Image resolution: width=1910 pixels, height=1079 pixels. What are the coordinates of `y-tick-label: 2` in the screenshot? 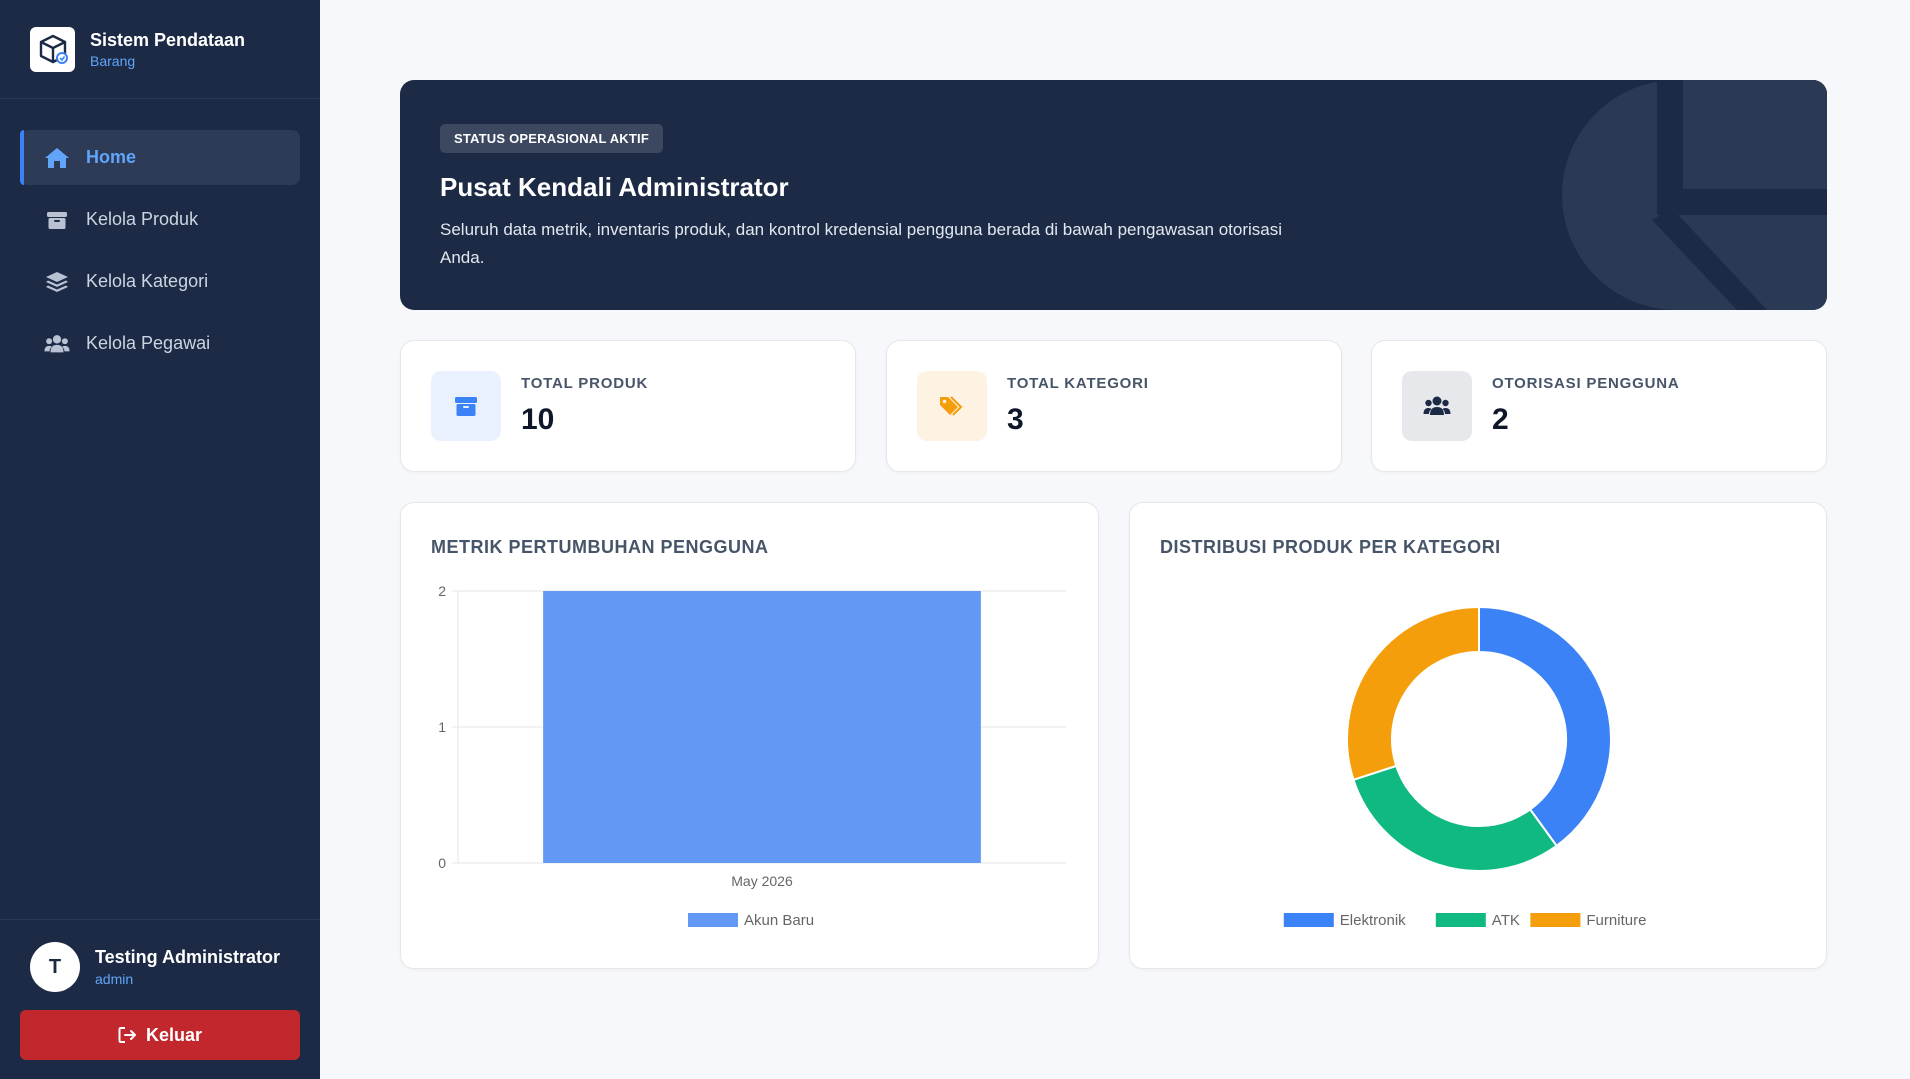 It's located at (442, 591).